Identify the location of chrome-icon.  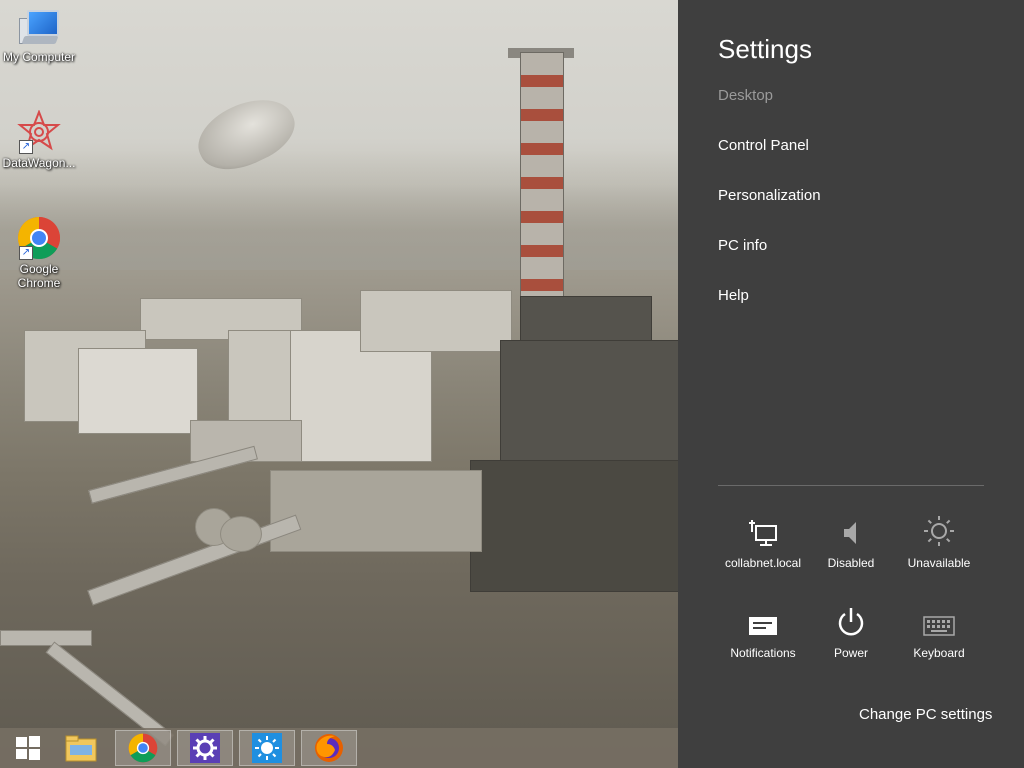
(143, 748).